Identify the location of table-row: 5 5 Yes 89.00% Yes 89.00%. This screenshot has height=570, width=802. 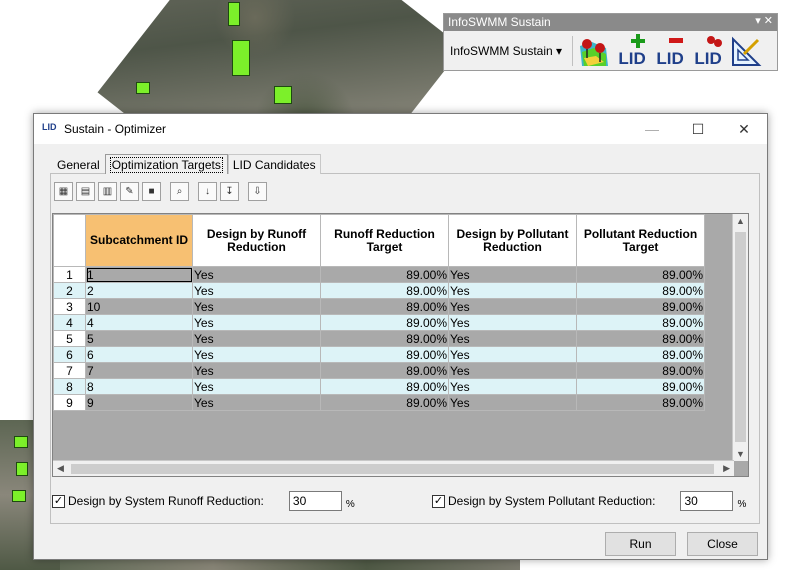
(379, 338).